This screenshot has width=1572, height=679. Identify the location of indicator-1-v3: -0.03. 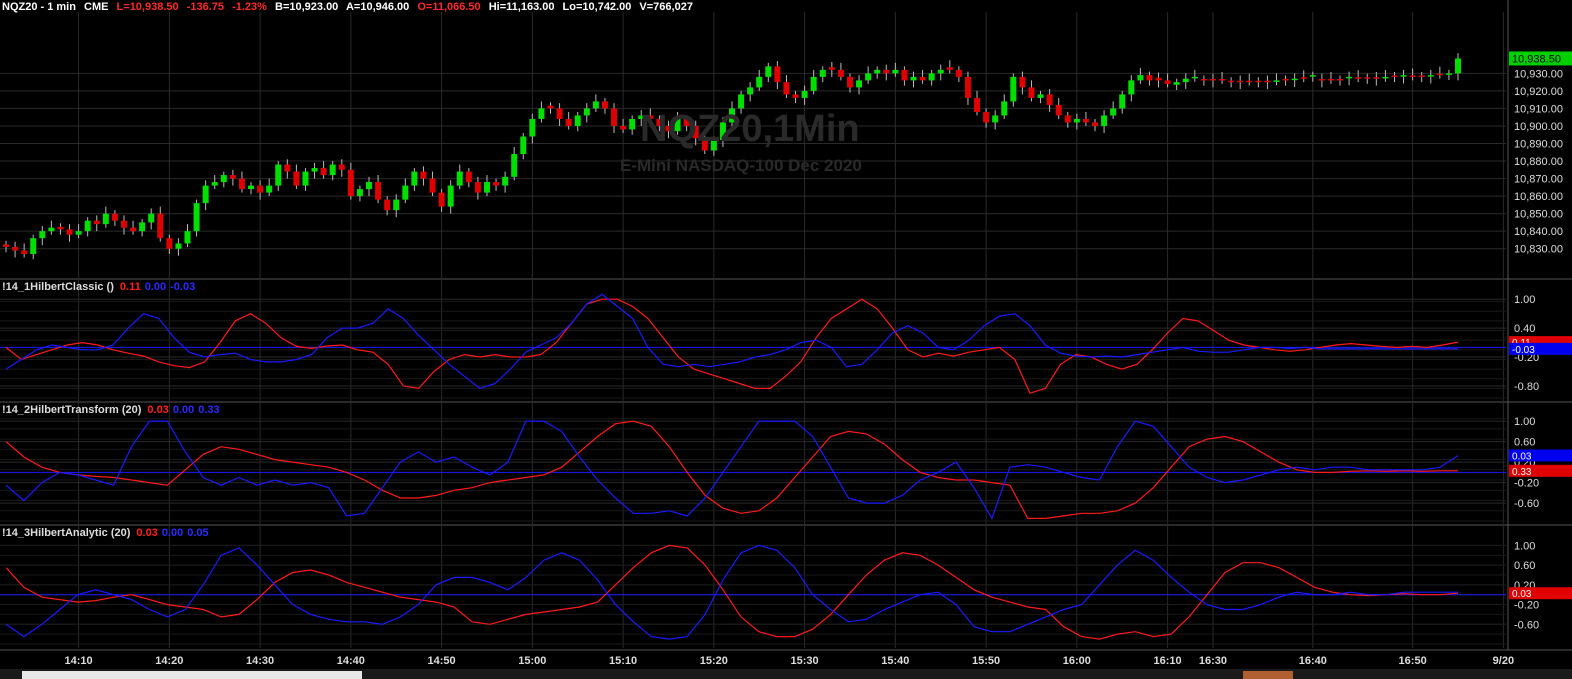
(183, 287).